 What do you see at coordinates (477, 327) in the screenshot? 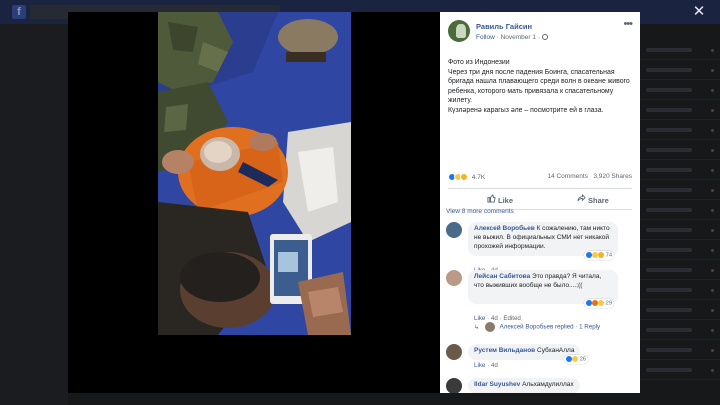
I see `reply-arrow-icon: ↳` at bounding box center [477, 327].